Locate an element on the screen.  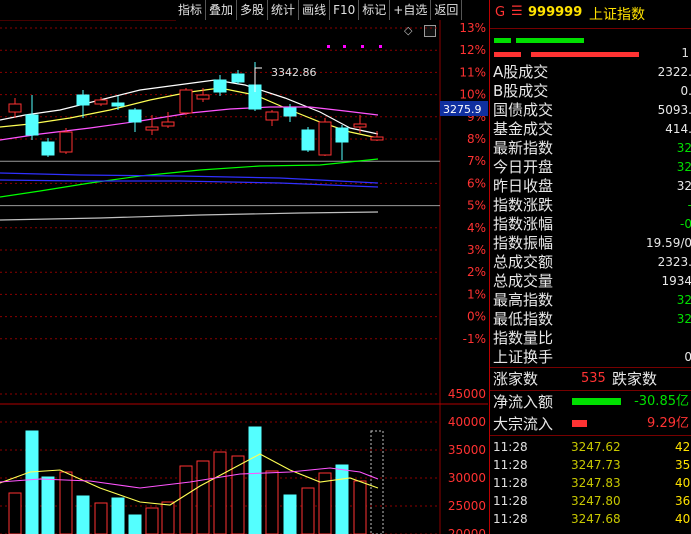
quote-value: 0. is located at coordinates (685, 91).